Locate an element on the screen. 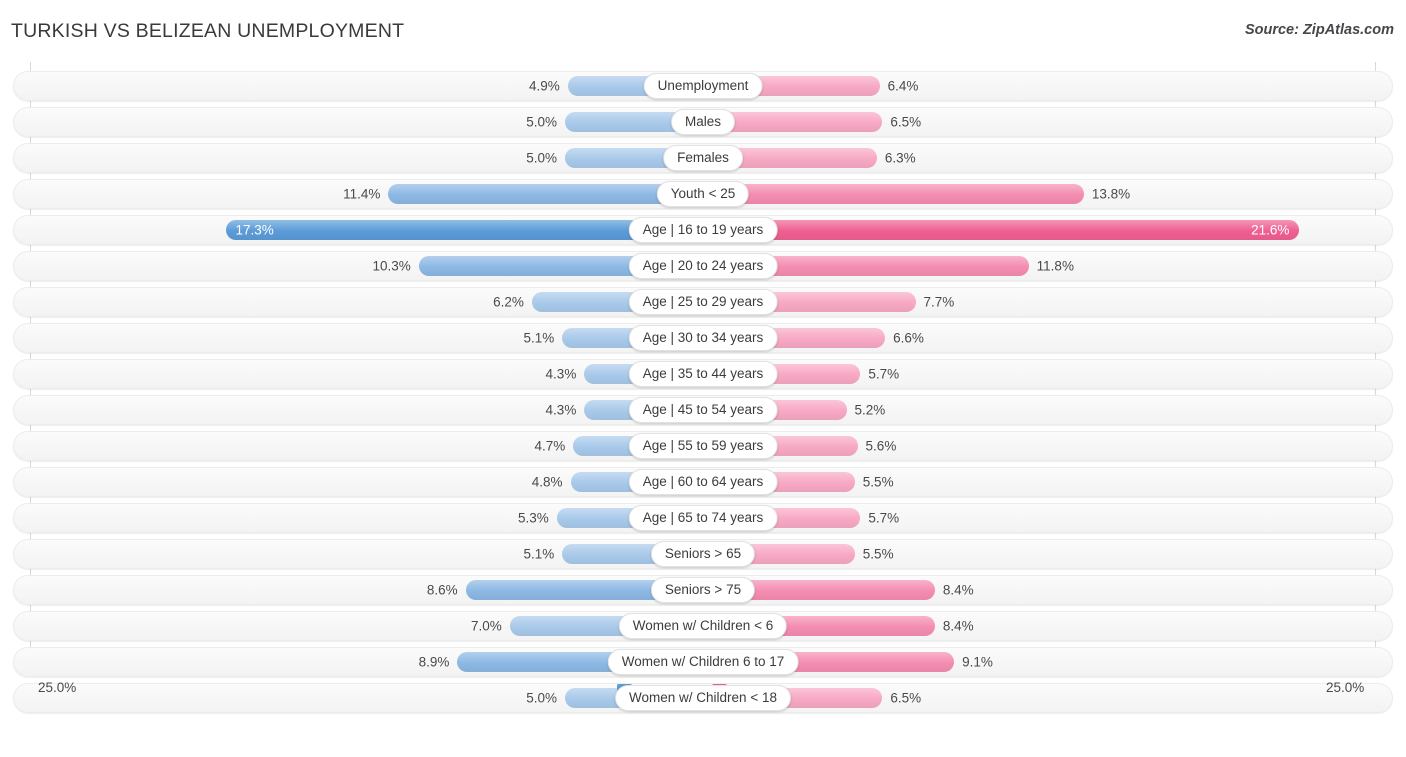  table-row: 8.9% 9.1% Women w/ Children 6 to 17 is located at coordinates (703, 662).